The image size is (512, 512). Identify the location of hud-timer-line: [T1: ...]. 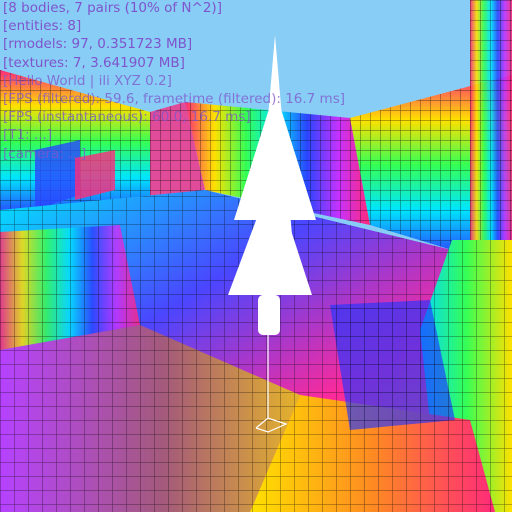
(28, 135).